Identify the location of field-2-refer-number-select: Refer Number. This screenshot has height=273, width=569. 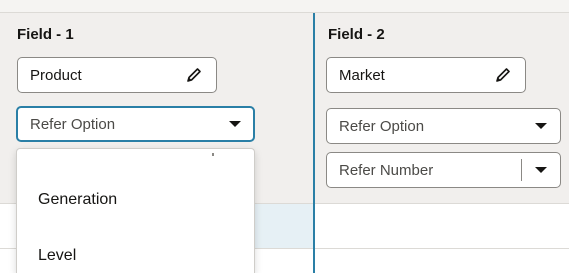
(443, 170).